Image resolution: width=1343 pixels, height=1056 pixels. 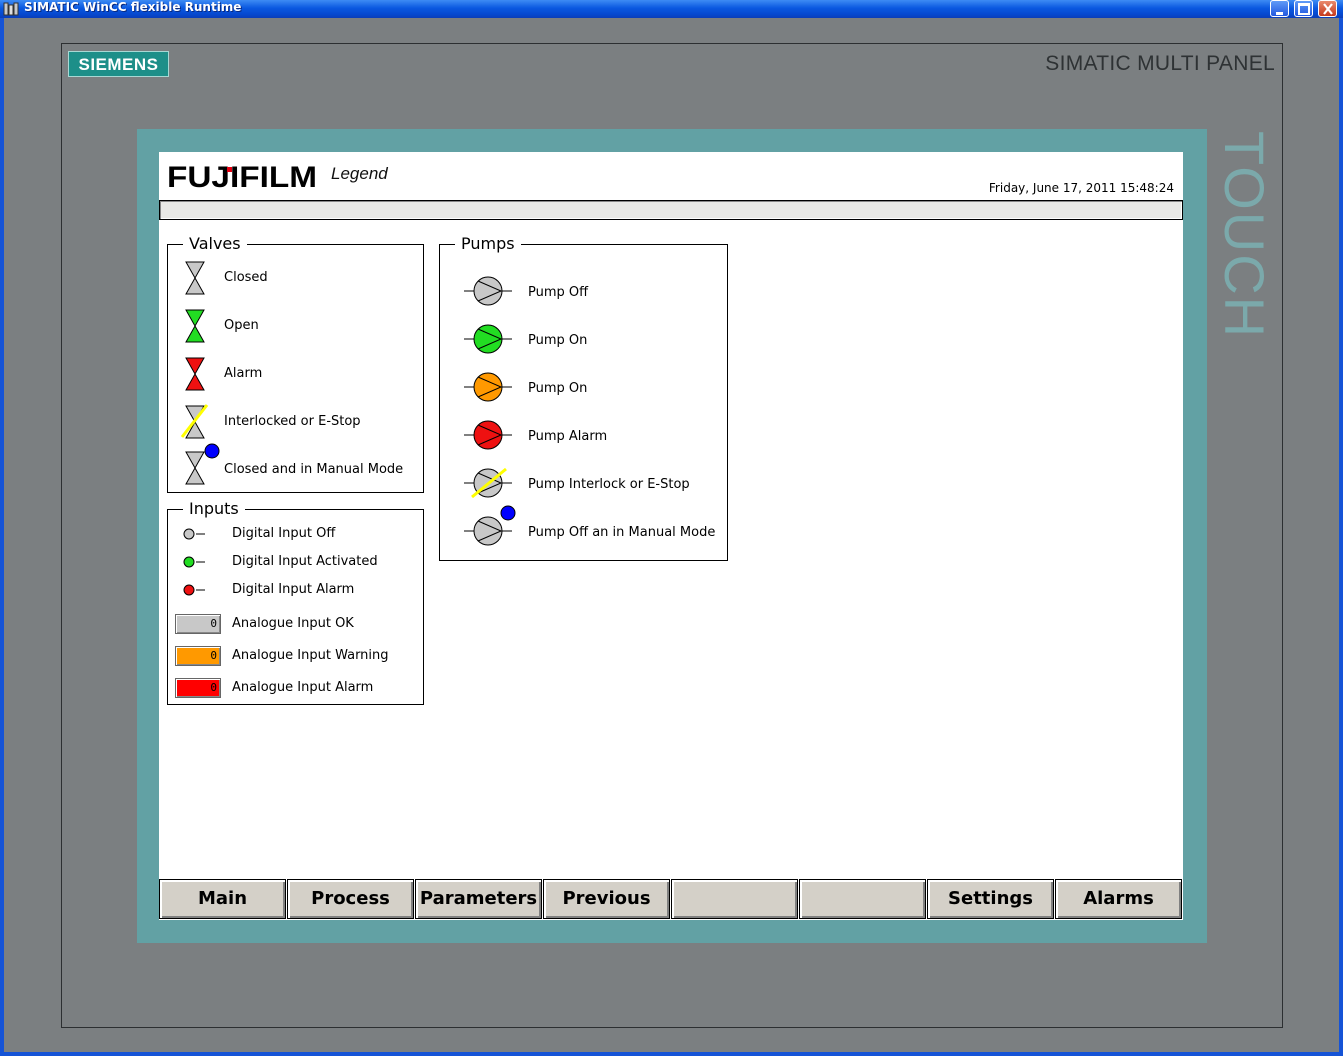 What do you see at coordinates (194, 562) in the screenshot?
I see `digital-input-activated-icon` at bounding box center [194, 562].